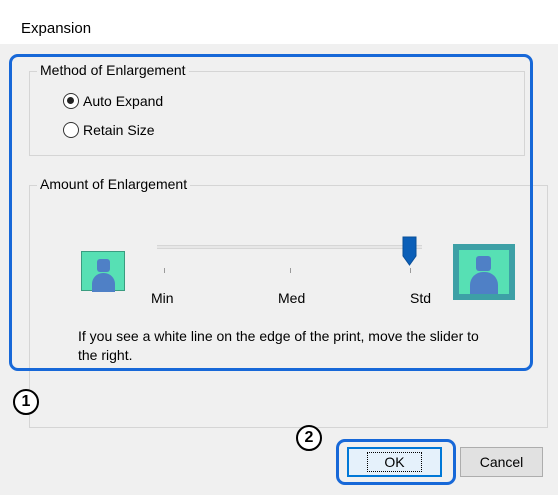  What do you see at coordinates (396, 462) in the screenshot?
I see `ok-highlight-box` at bounding box center [396, 462].